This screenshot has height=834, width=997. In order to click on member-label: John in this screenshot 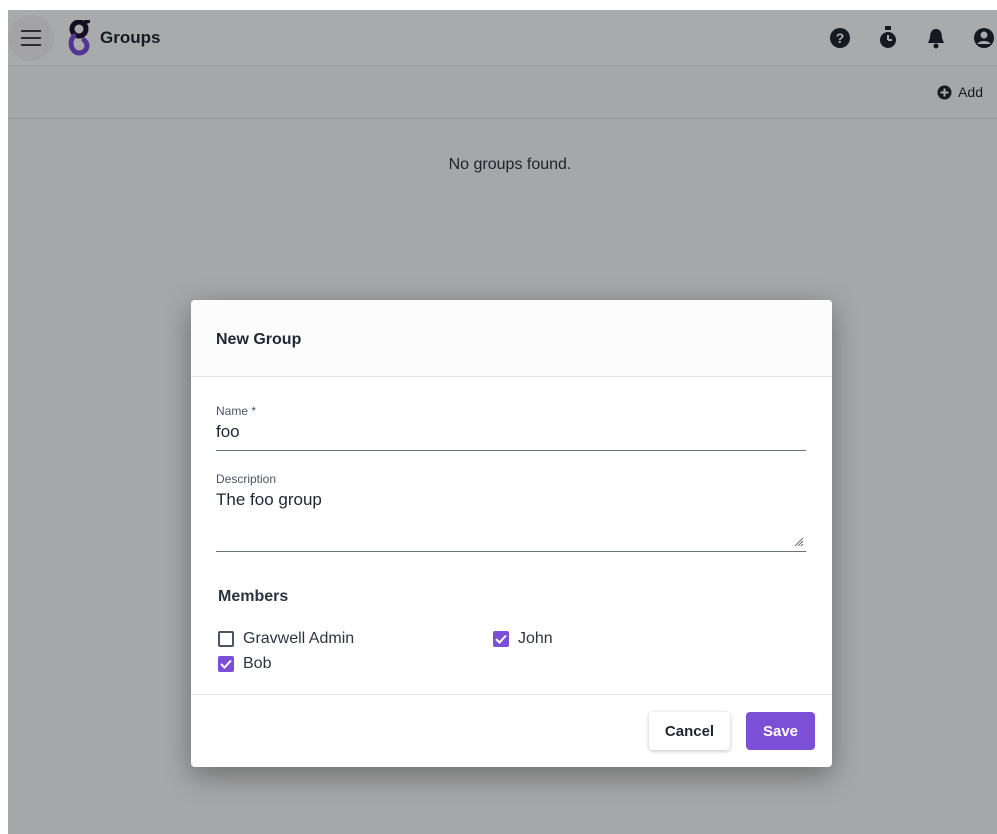, I will do `click(535, 638)`.